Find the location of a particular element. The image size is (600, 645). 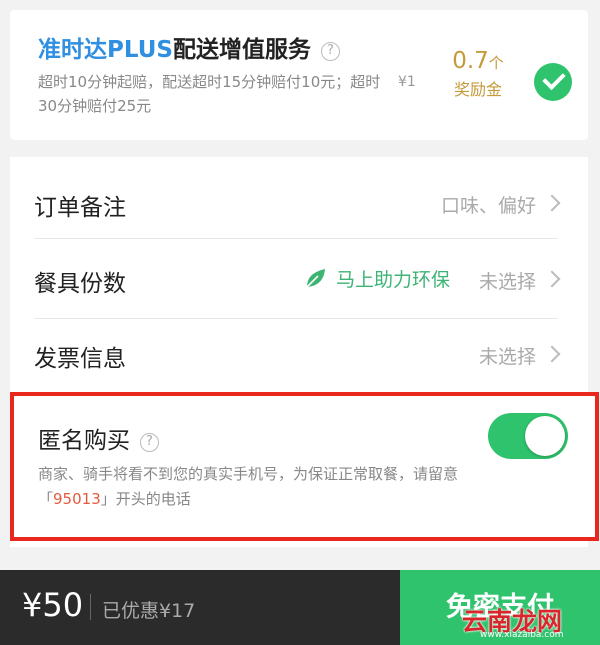

row-tableware-count: 餐具份数 马上助力环保 未选择 is located at coordinates (299, 279).